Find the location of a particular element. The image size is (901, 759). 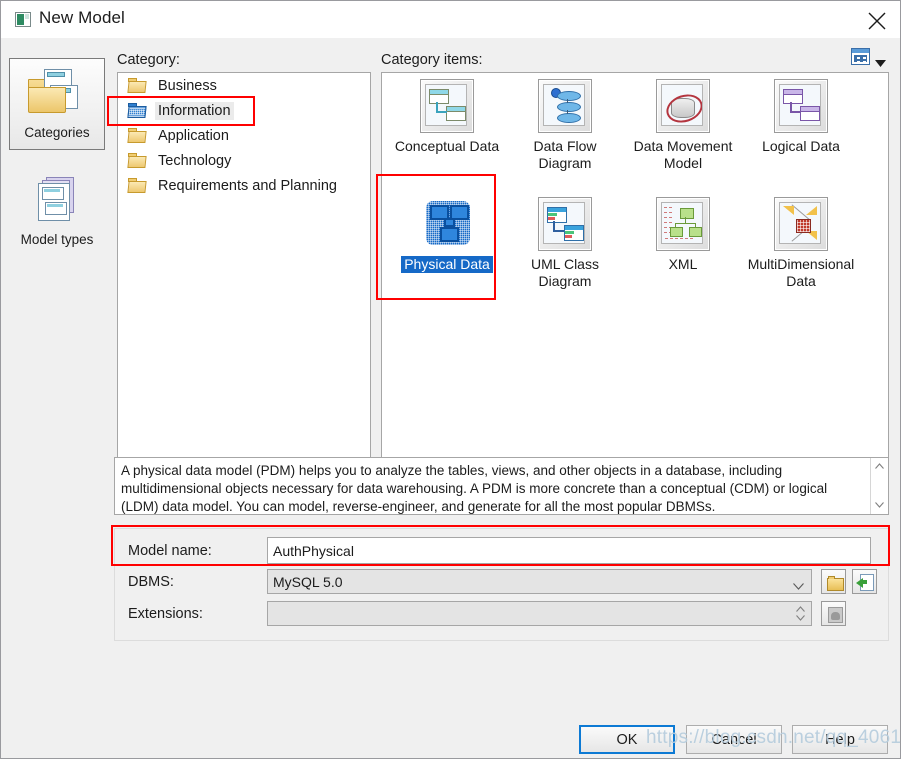

close-icon is located at coordinates (877, 21).